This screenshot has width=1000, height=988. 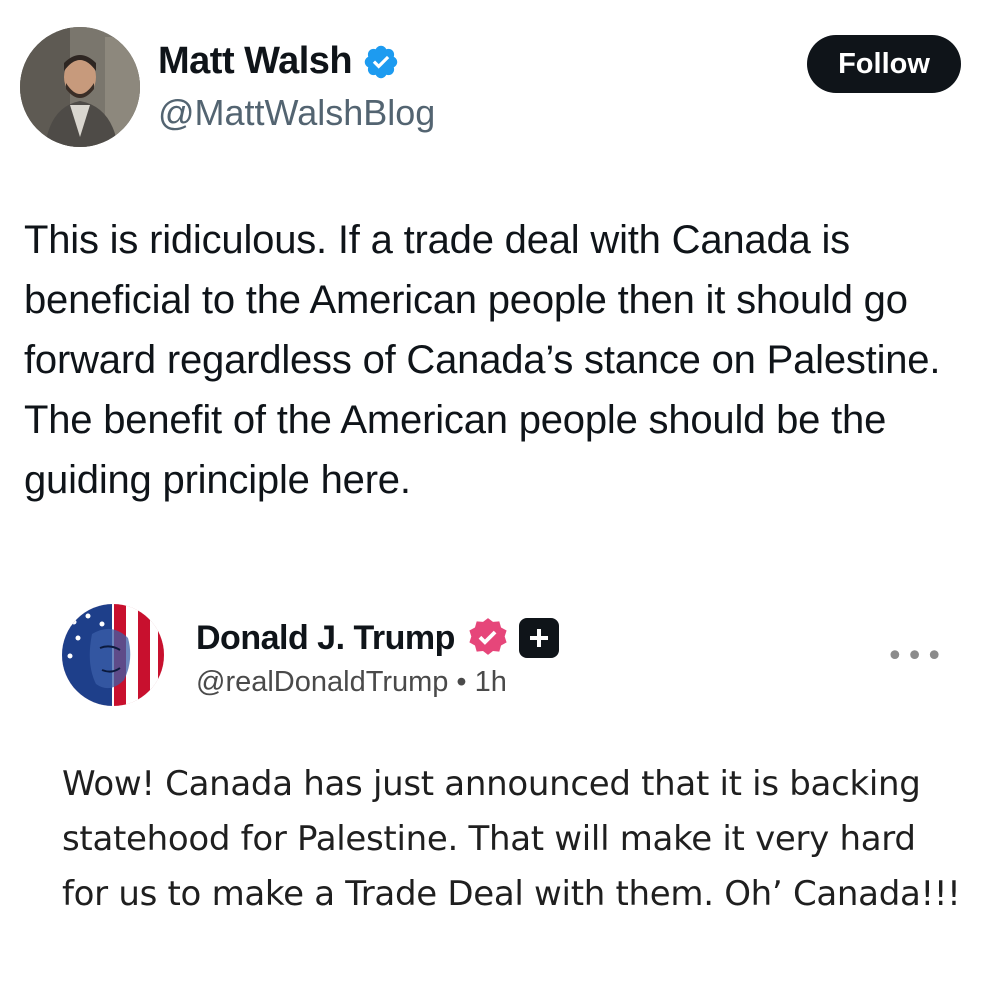 I want to click on author-name: Matt Walsh, so click(x=279, y=61).